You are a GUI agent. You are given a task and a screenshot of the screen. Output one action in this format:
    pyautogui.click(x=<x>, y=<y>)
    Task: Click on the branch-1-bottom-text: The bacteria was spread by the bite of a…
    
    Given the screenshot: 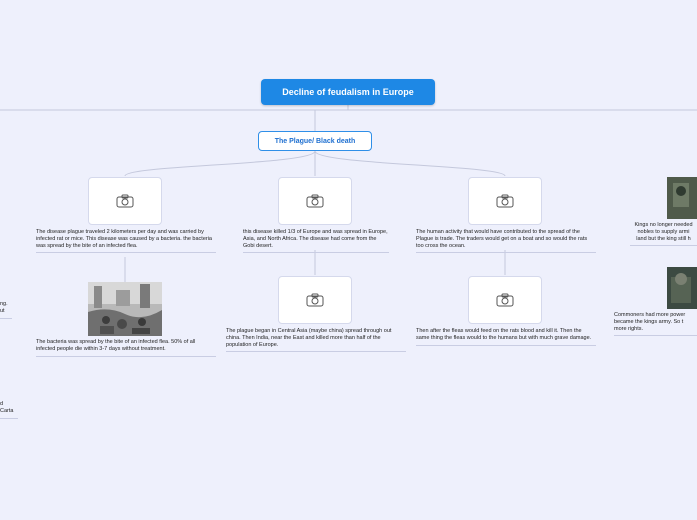 What is the action you would take?
    pyautogui.click(x=126, y=348)
    